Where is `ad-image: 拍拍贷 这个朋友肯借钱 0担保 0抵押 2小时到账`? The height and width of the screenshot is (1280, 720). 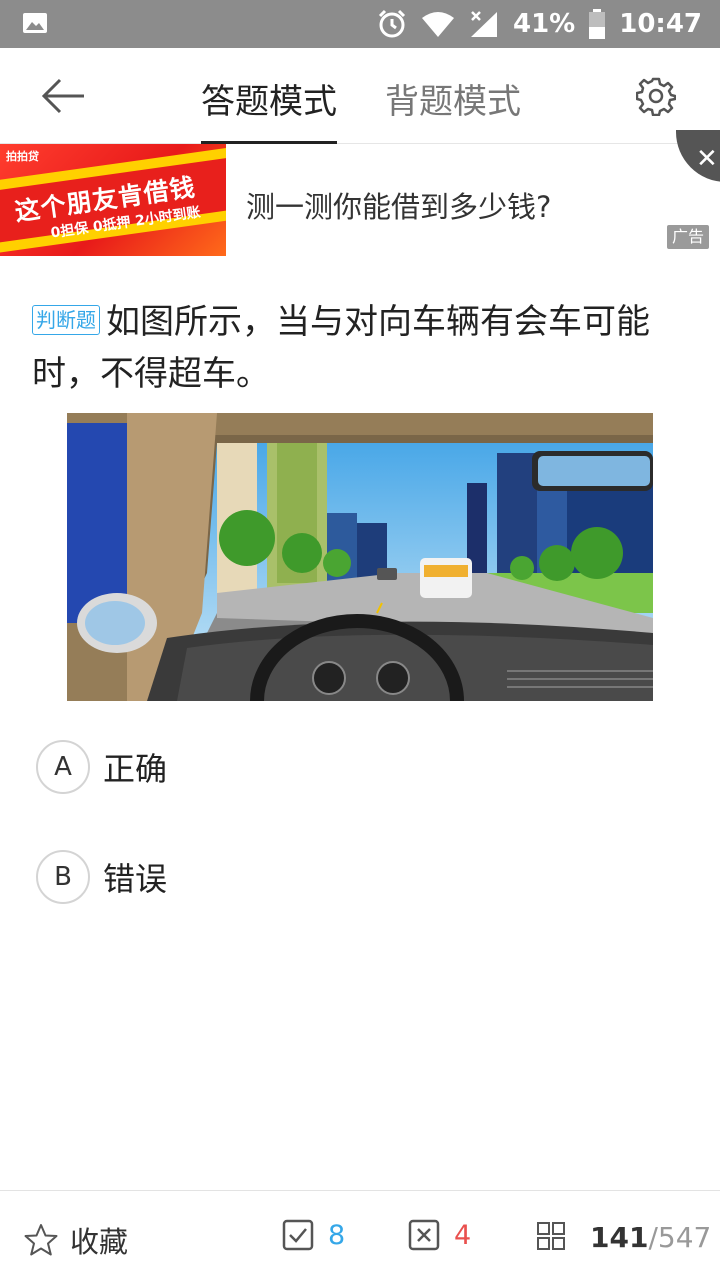 ad-image: 拍拍贷 这个朋友肯借钱 0担保 0抵押 2小时到账 is located at coordinates (113, 200).